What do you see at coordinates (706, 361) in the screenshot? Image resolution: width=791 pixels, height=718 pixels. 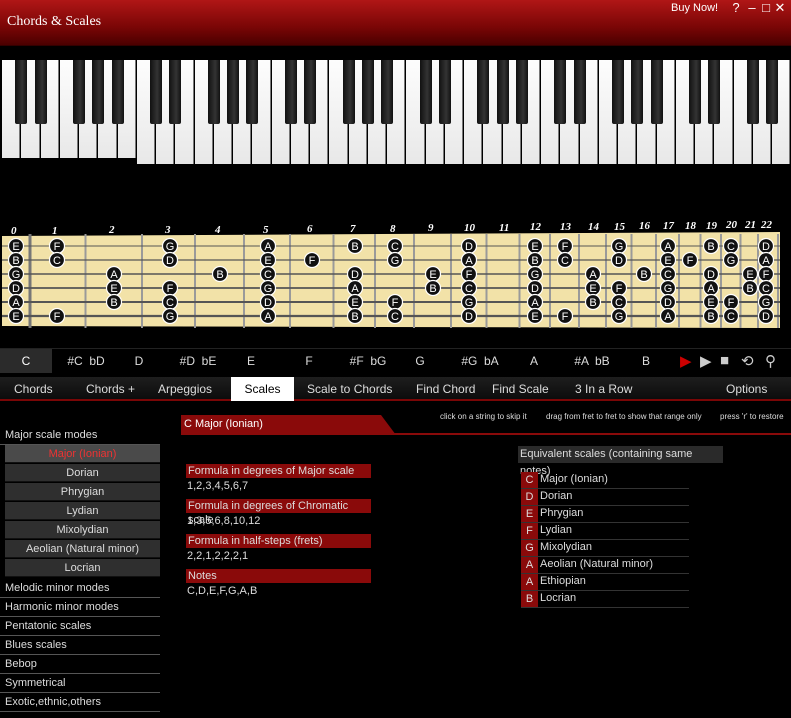 I see `play-next-icon: ▶` at bounding box center [706, 361].